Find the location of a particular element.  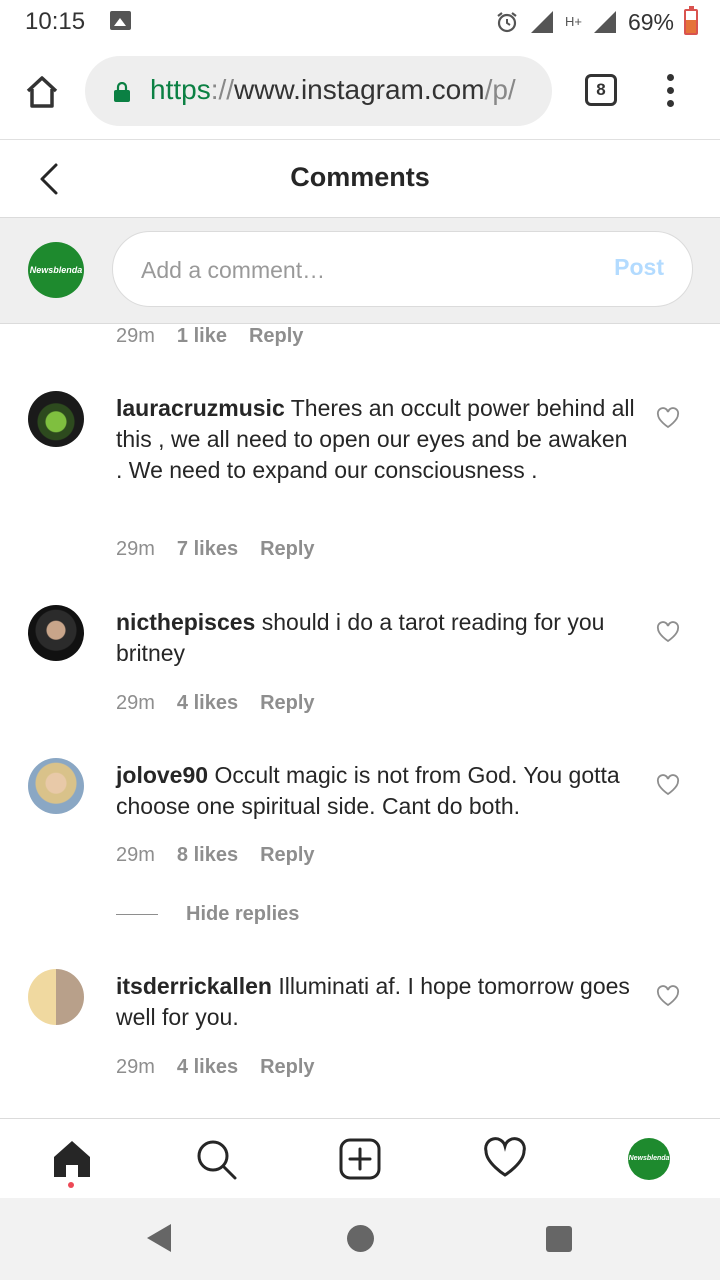

system-recents-icon is located at coordinates (559, 1239).